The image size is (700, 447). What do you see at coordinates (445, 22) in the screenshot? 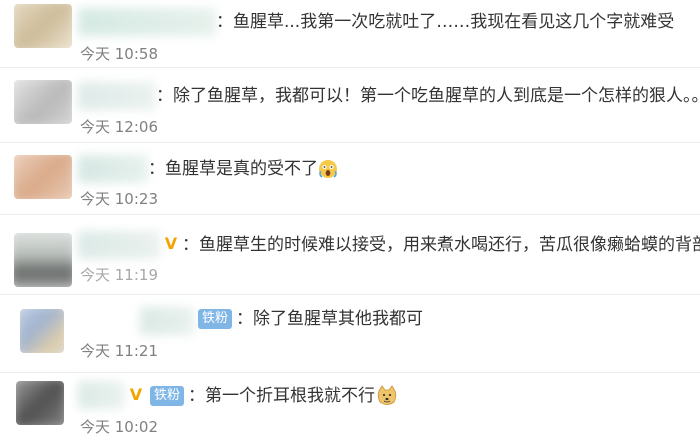
I see `comment-text: ：鱼腥草...我第一次吃就吐了……我现在看见这几个字就难受` at bounding box center [445, 22].